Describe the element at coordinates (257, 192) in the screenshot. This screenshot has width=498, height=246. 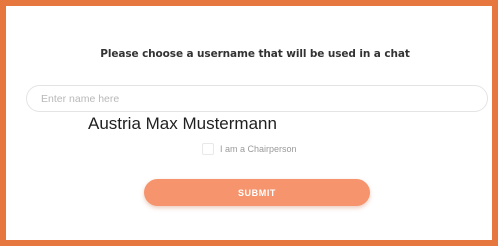
I see `submit-button: SUBMIT` at that location.